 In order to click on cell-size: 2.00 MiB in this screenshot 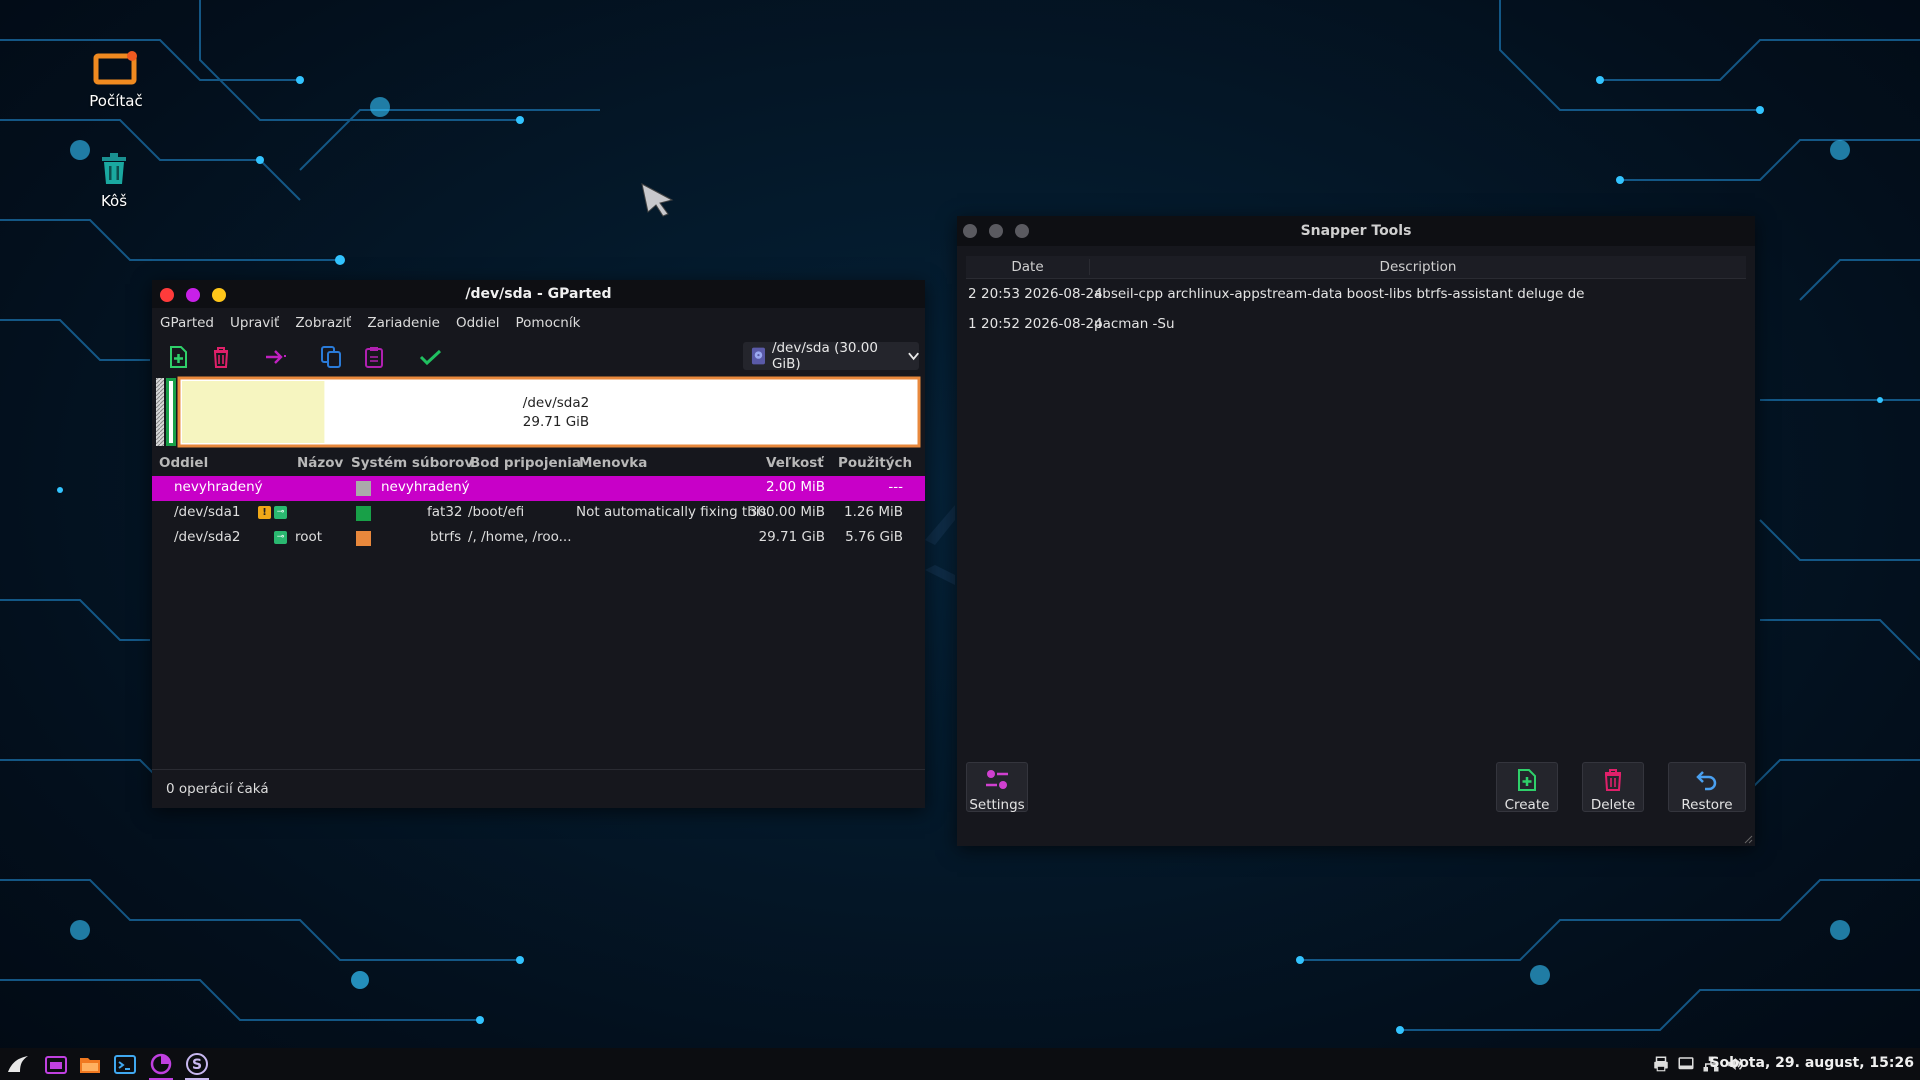, I will do `click(795, 487)`.